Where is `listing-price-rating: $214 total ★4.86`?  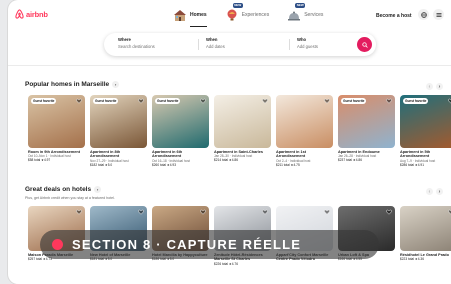
listing-price-rating: $214 total ★4.86 is located at coordinates (242, 160).